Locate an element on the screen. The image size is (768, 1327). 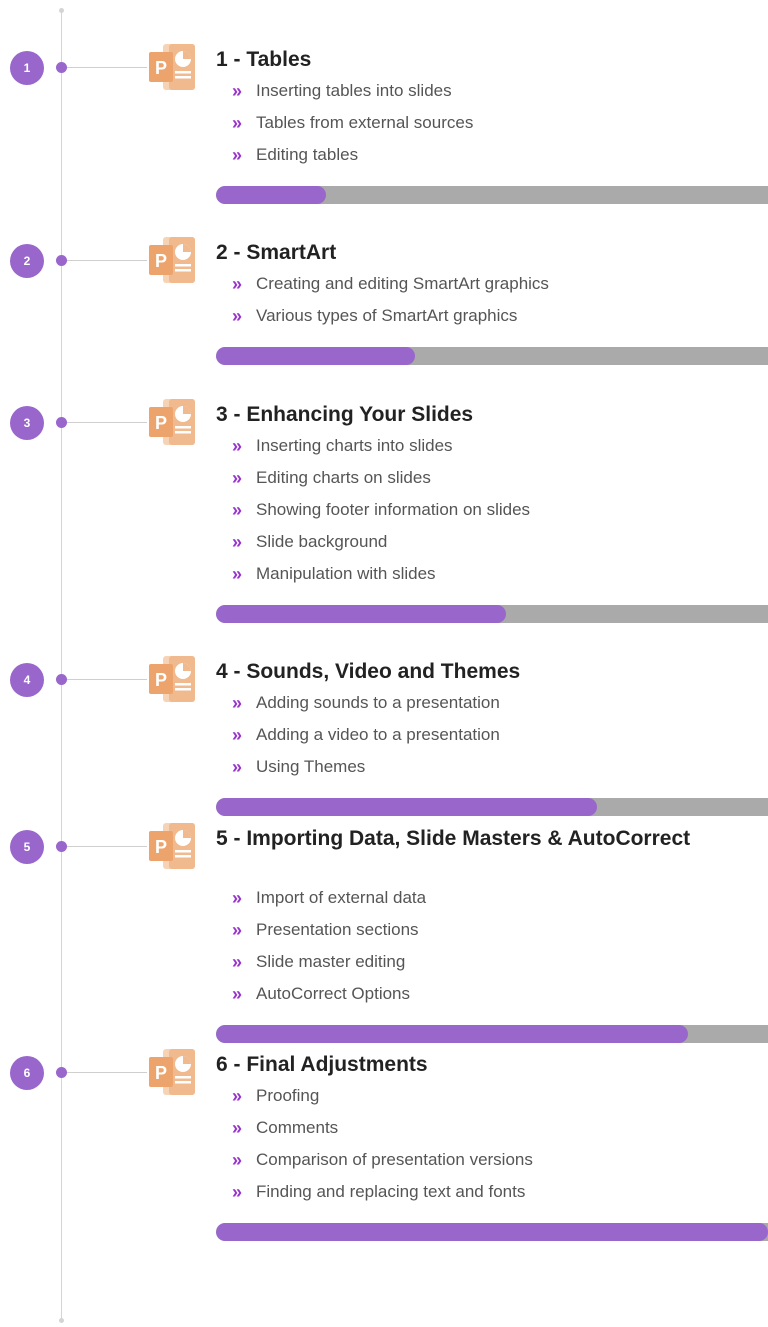
lesson-item: » Tables from external sources is located at coordinates (352, 123).